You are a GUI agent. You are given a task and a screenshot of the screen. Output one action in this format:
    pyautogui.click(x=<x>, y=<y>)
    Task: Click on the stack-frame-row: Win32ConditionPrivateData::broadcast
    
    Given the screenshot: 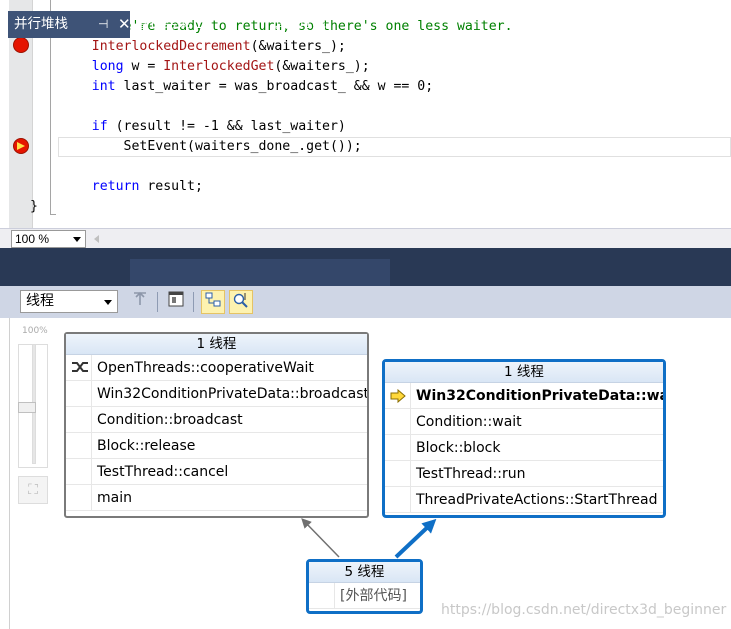 What is the action you would take?
    pyautogui.click(x=216, y=394)
    